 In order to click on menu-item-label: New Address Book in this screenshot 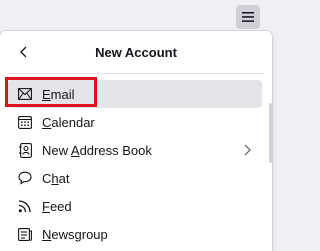, I will do `click(97, 150)`.